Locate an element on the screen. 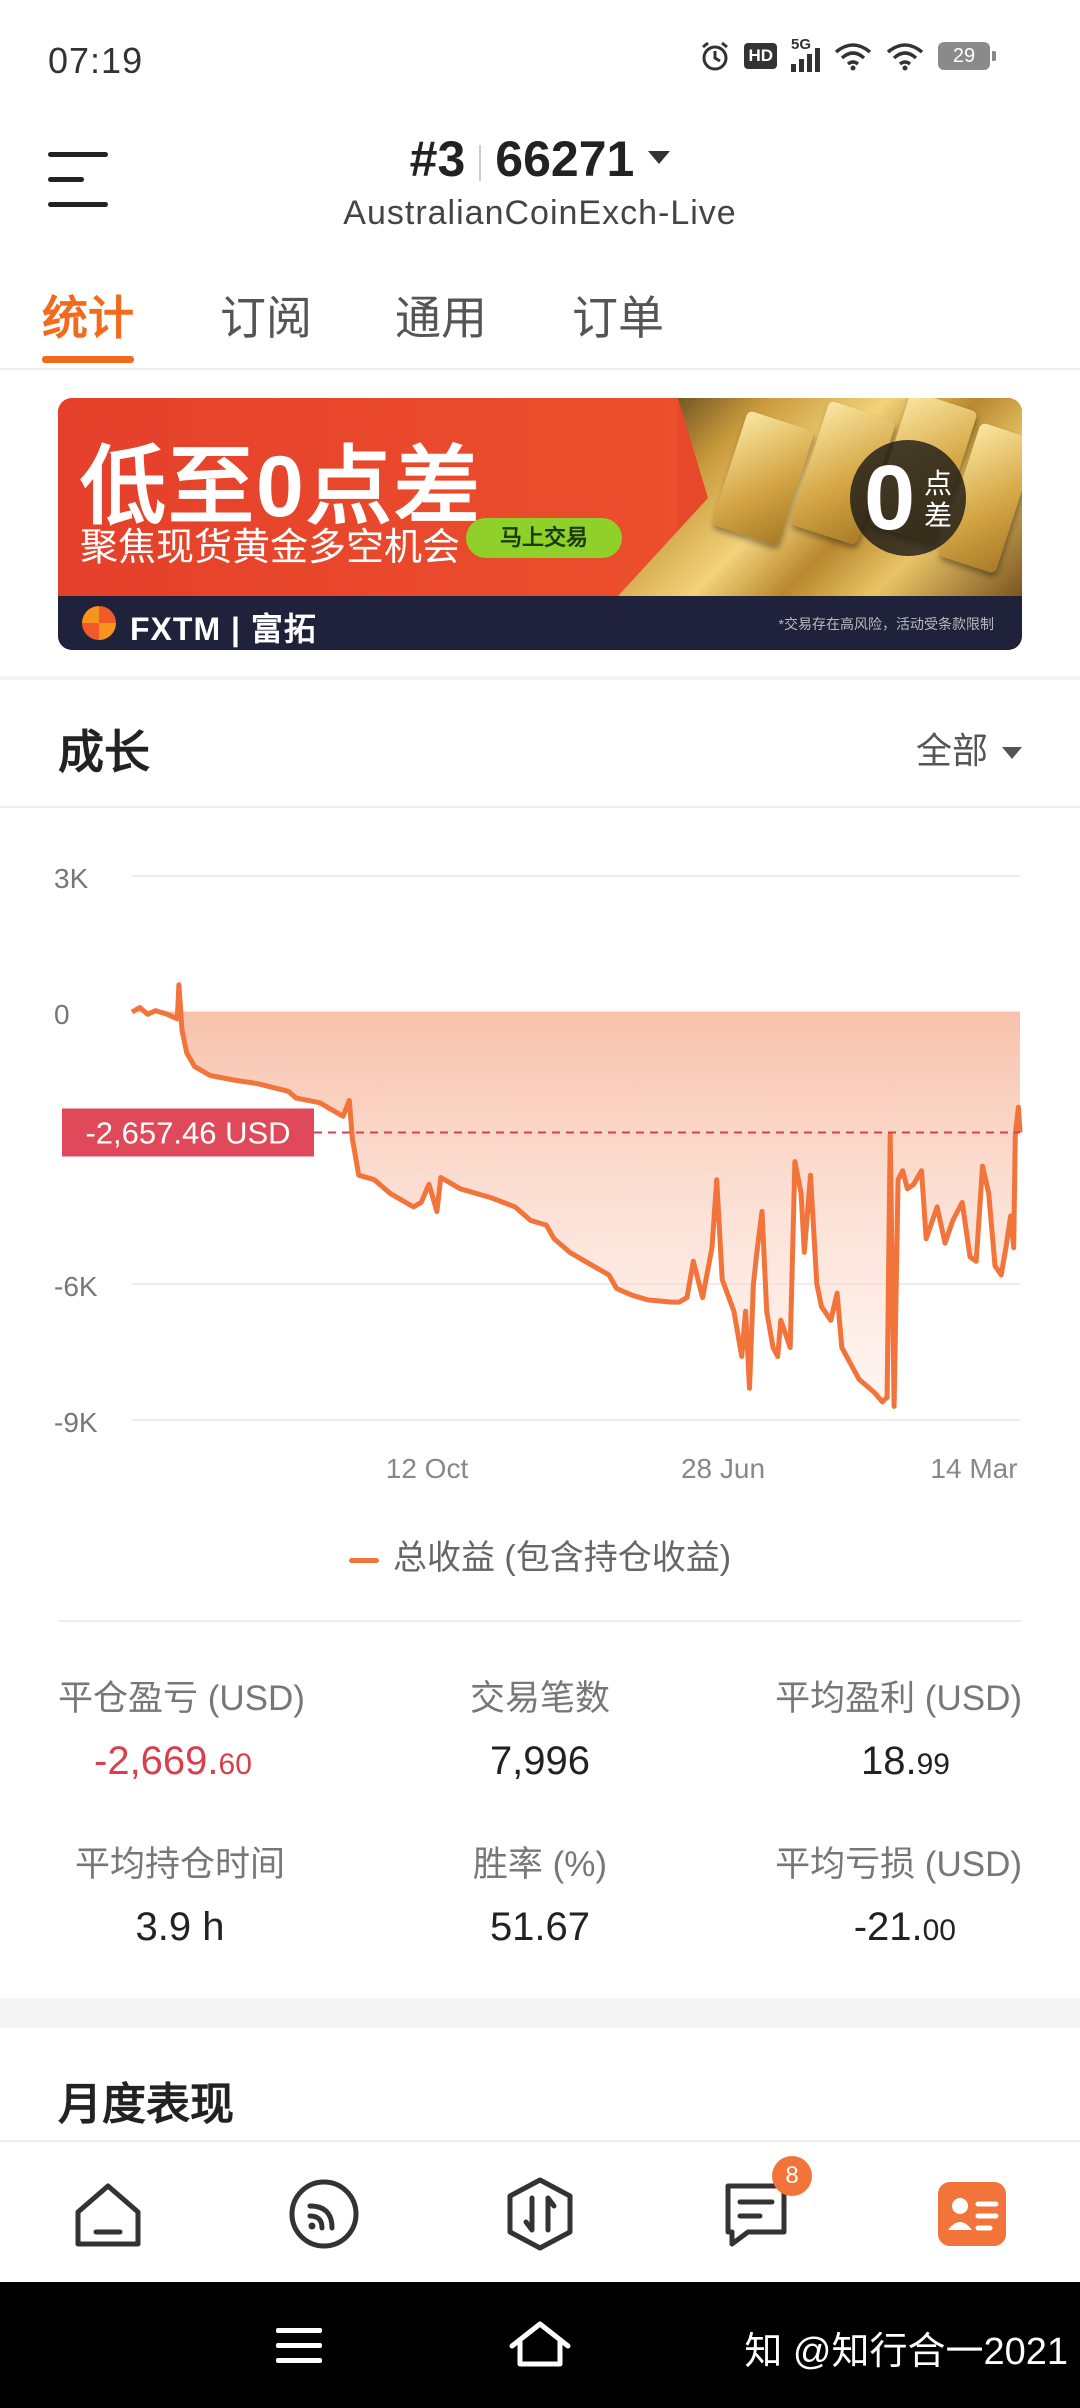 Image resolution: width=1080 pixels, height=2408 pixels. tab-general: 通用 is located at coordinates (441, 315).